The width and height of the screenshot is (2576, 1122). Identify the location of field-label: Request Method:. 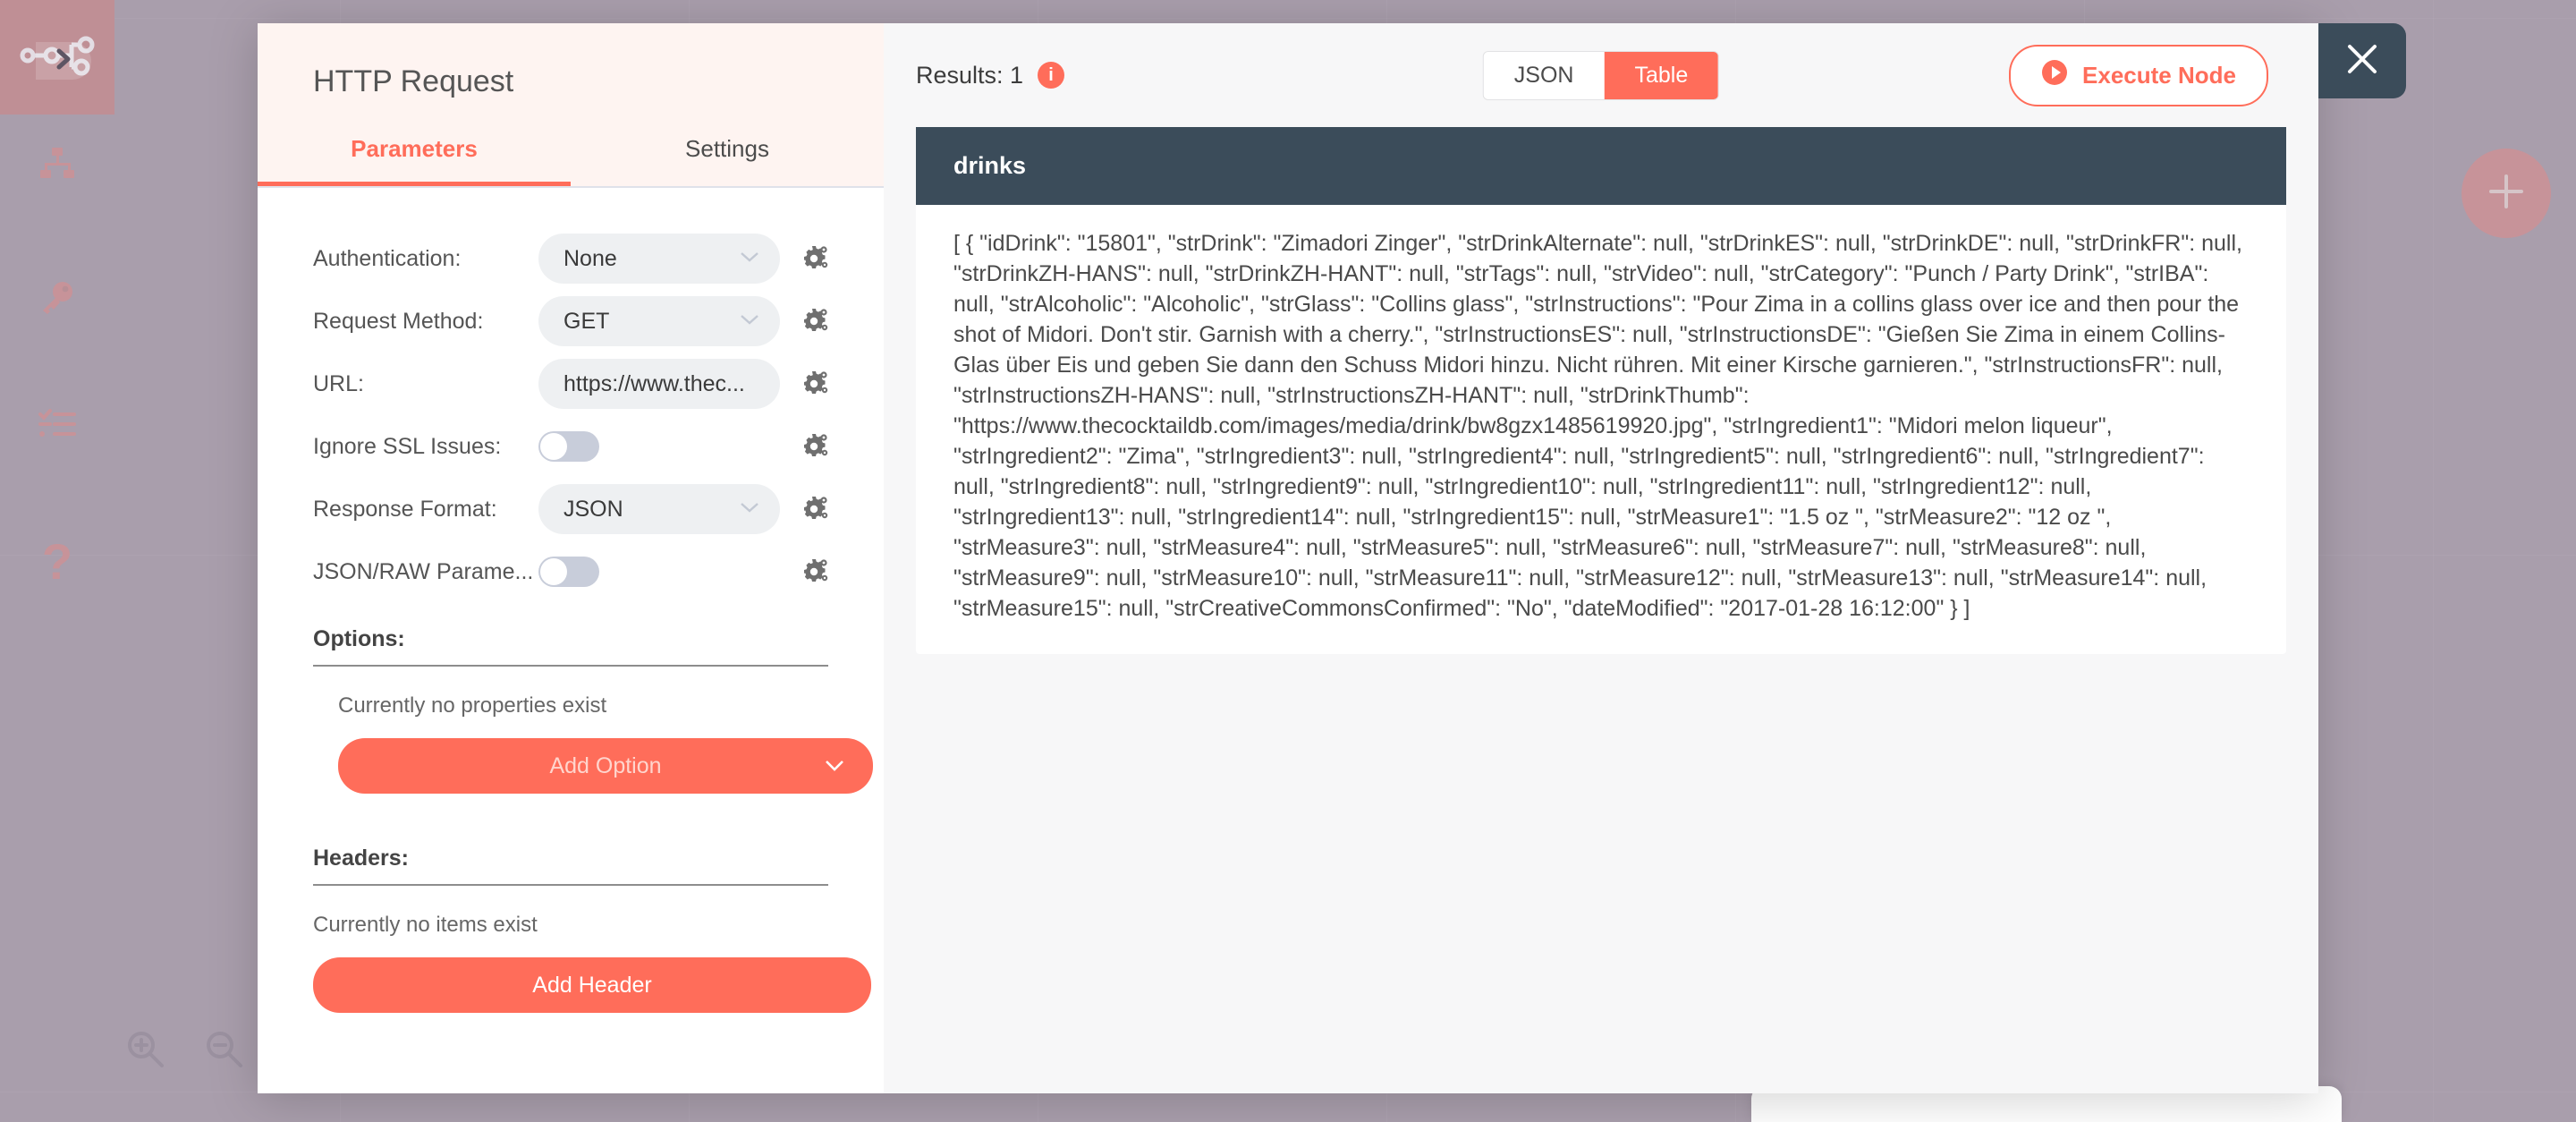
(398, 321).